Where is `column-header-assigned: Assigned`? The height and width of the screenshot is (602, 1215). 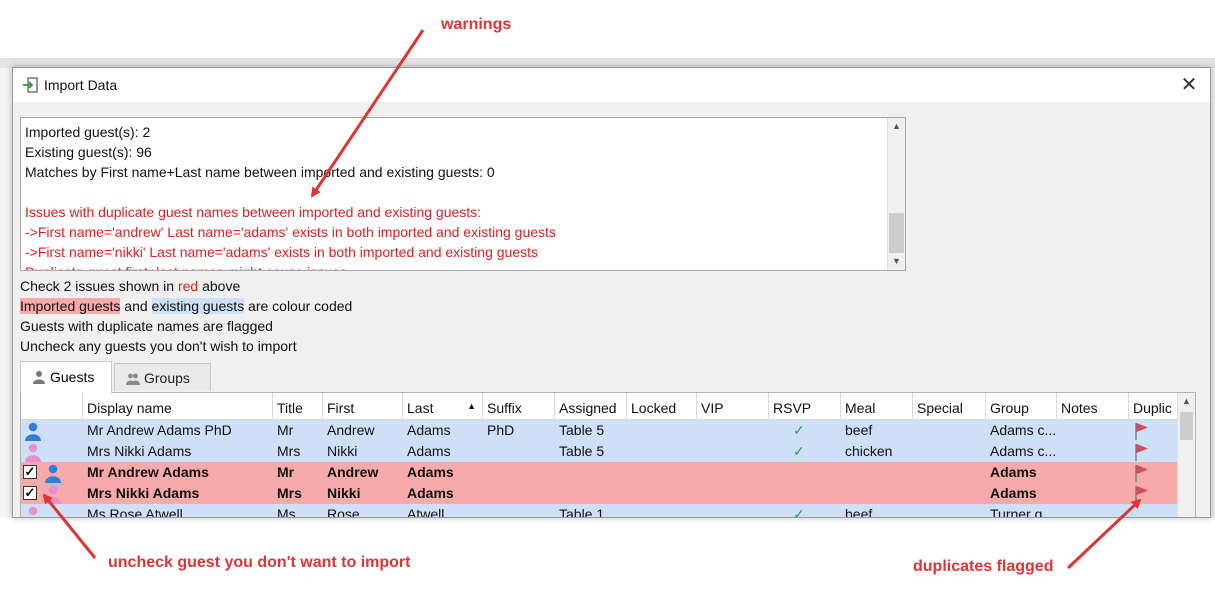 column-header-assigned: Assigned is located at coordinates (591, 406).